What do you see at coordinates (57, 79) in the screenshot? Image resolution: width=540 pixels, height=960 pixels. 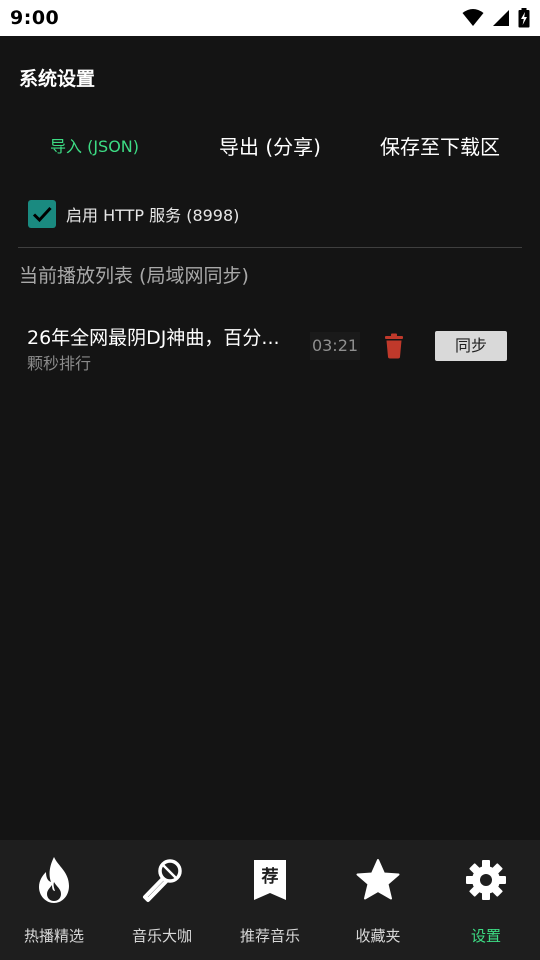 I see `page-title: 系统设置` at bounding box center [57, 79].